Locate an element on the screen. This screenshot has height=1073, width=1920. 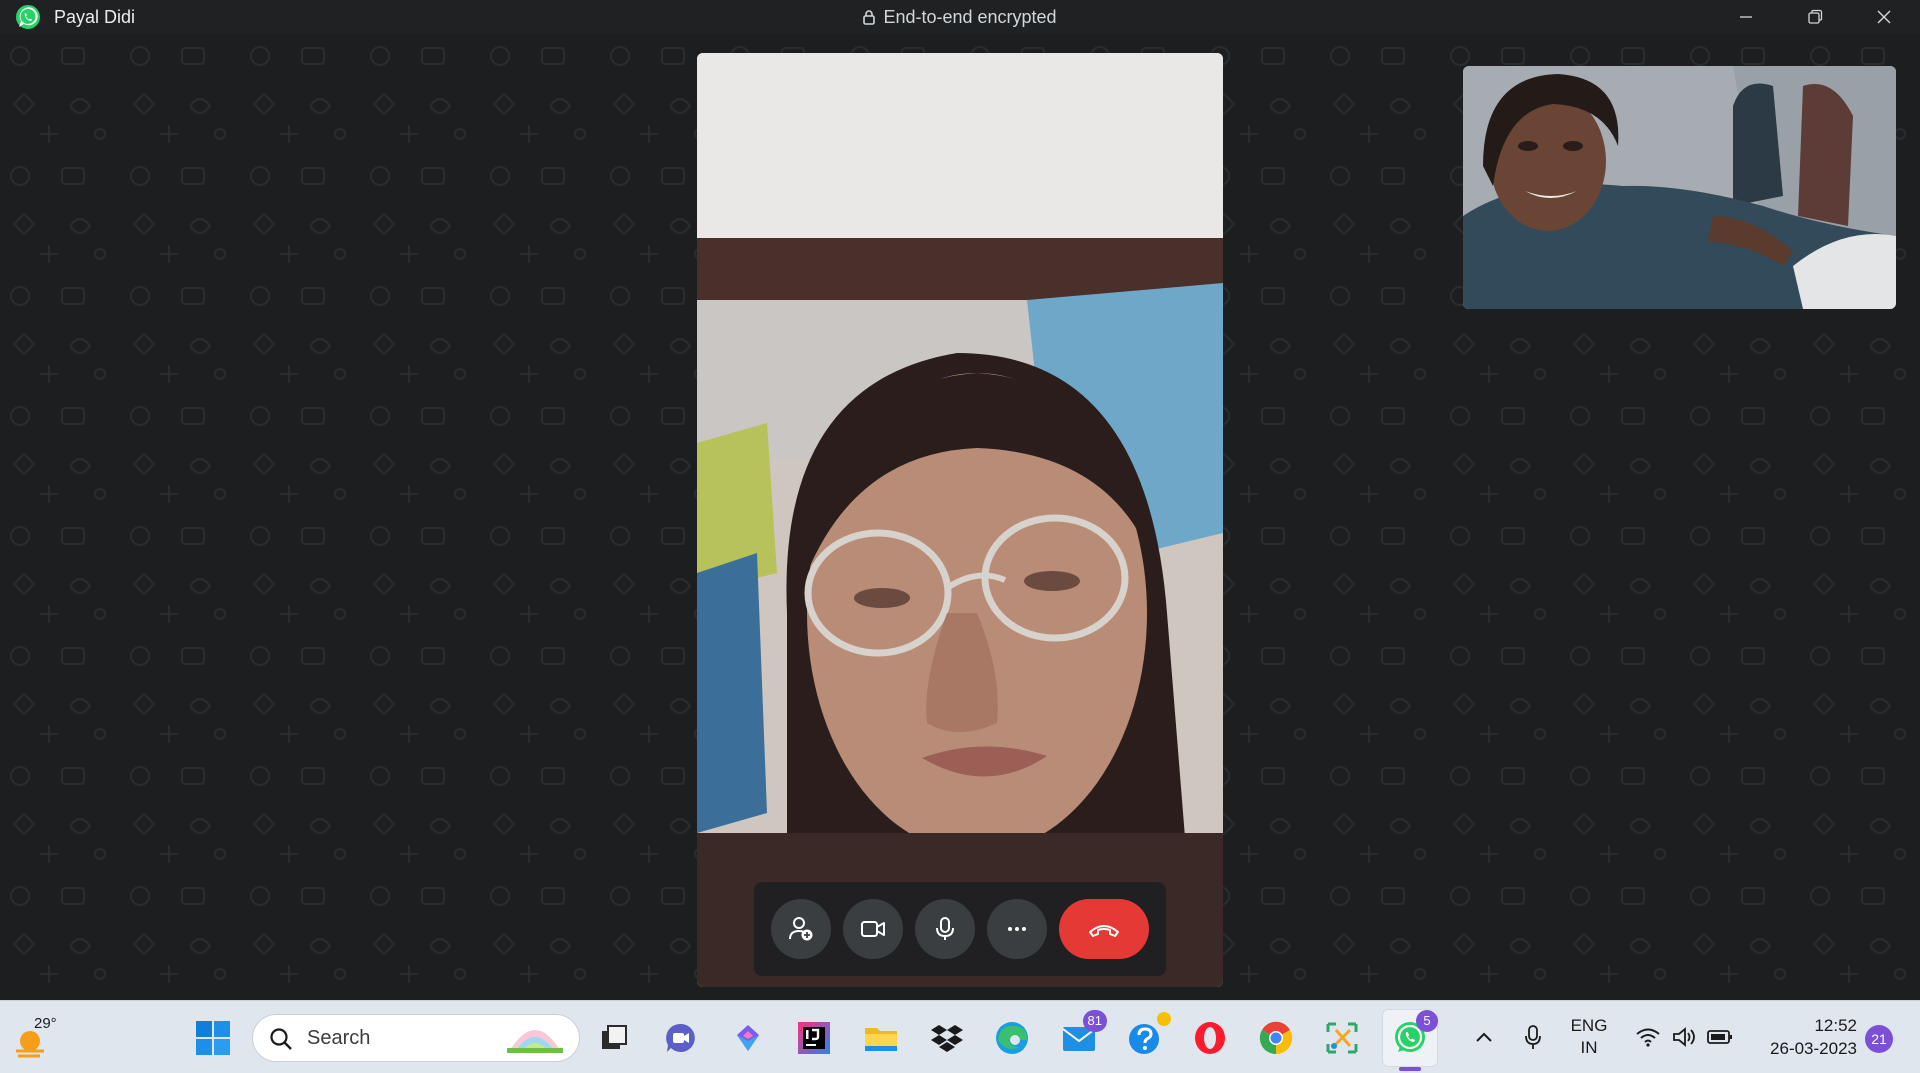
intellij-icon is located at coordinates (814, 1038).